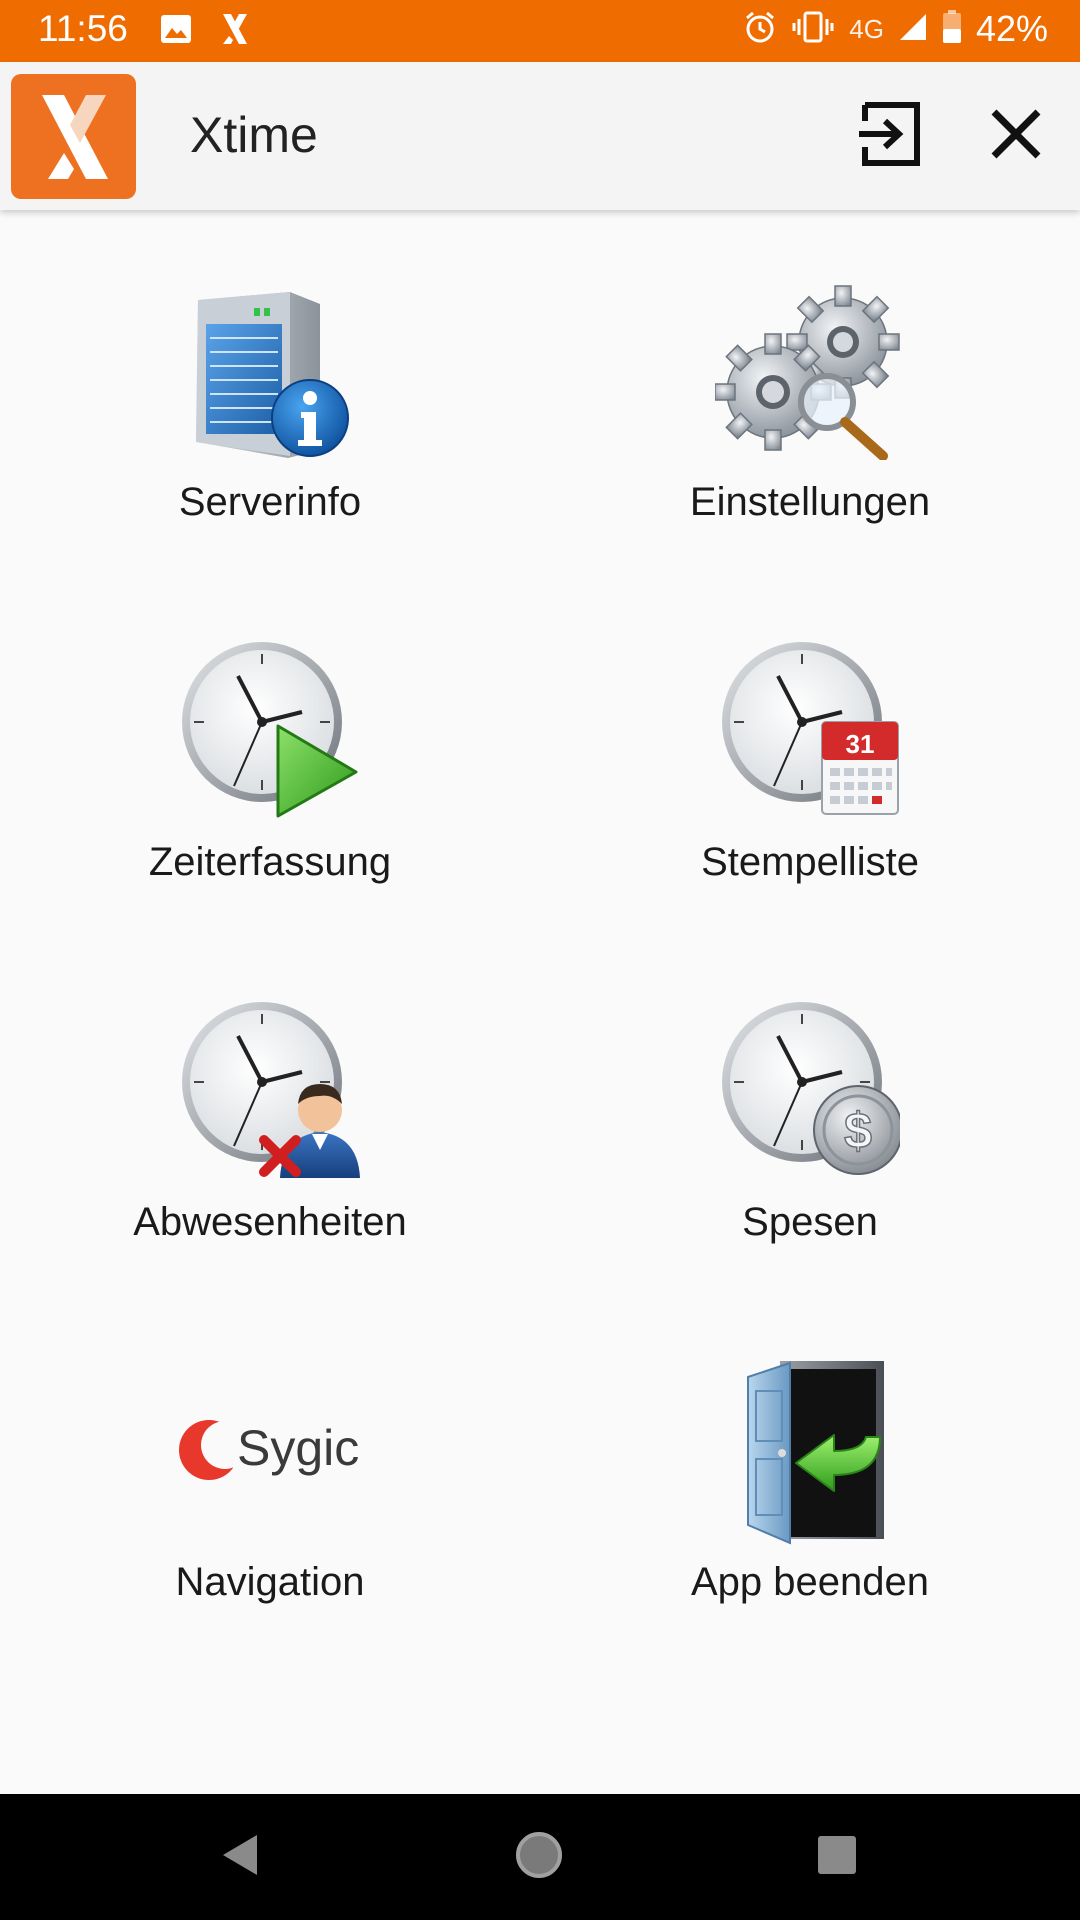  I want to click on clock-calendar-icon: 31, so click(810, 730).